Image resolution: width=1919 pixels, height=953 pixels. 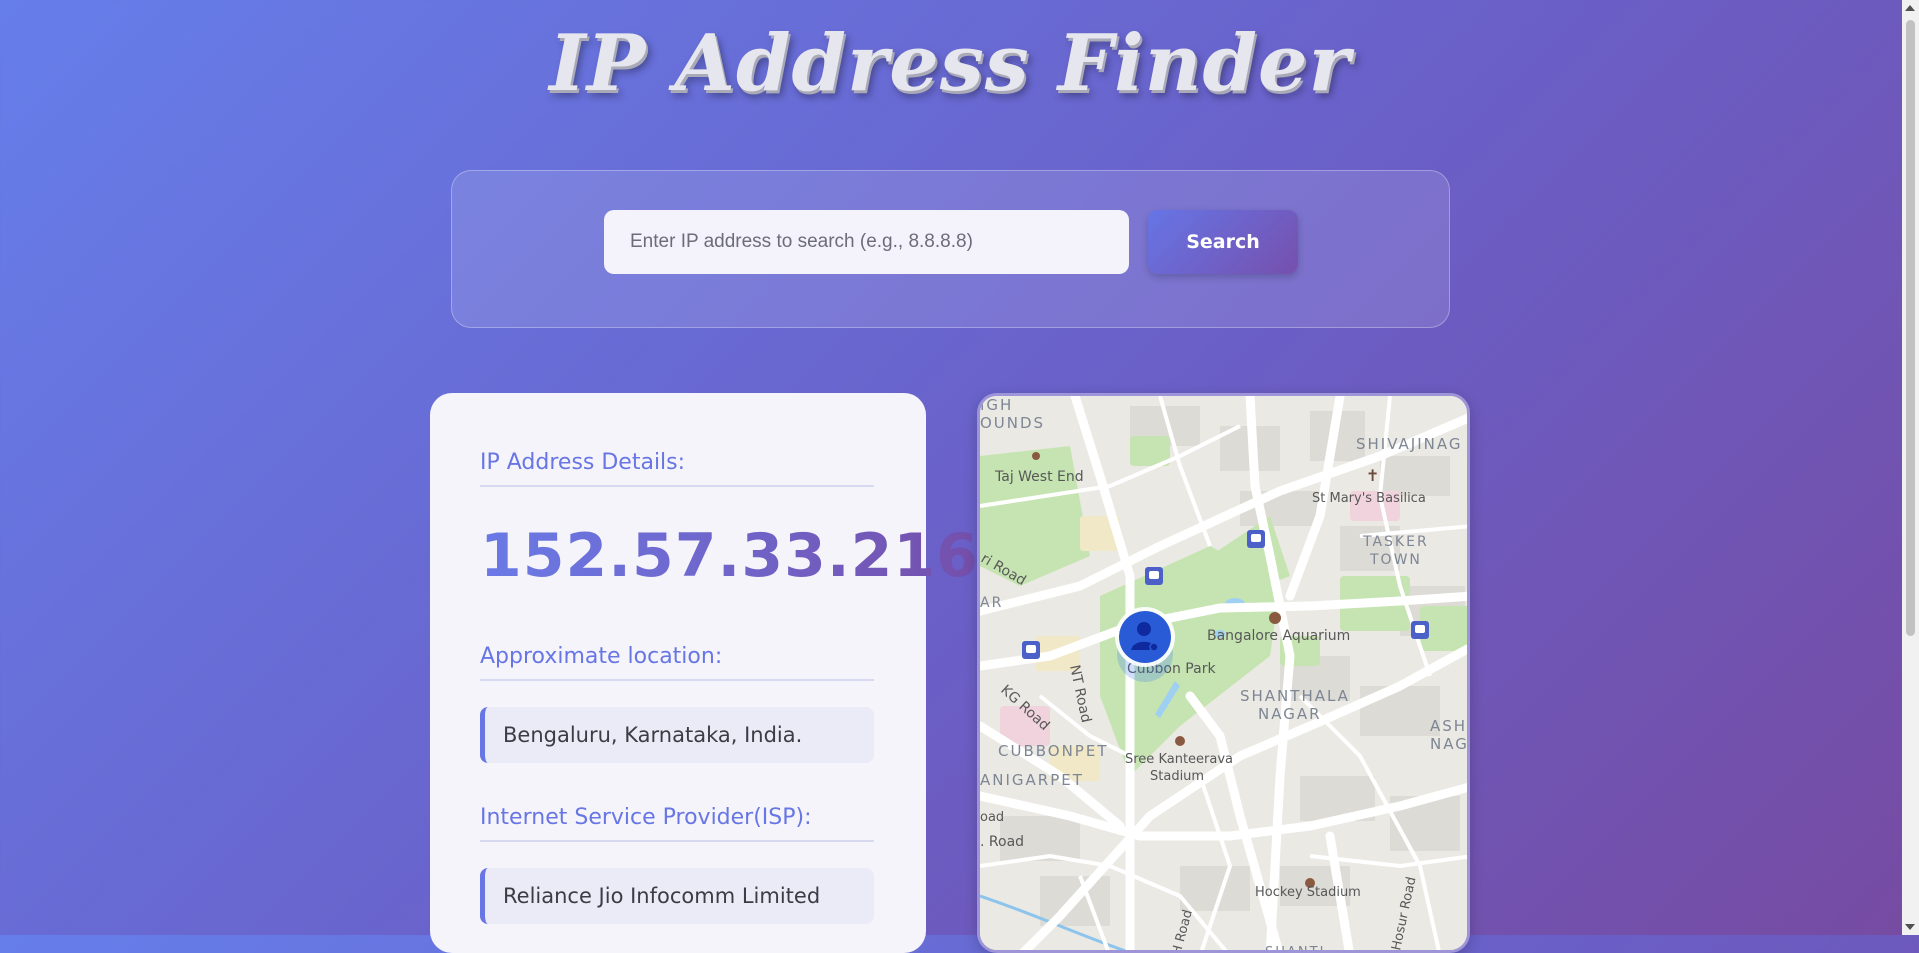 What do you see at coordinates (1409, 444) in the screenshot?
I see `map-label-shivajinagar: SHIVAJINAG` at bounding box center [1409, 444].